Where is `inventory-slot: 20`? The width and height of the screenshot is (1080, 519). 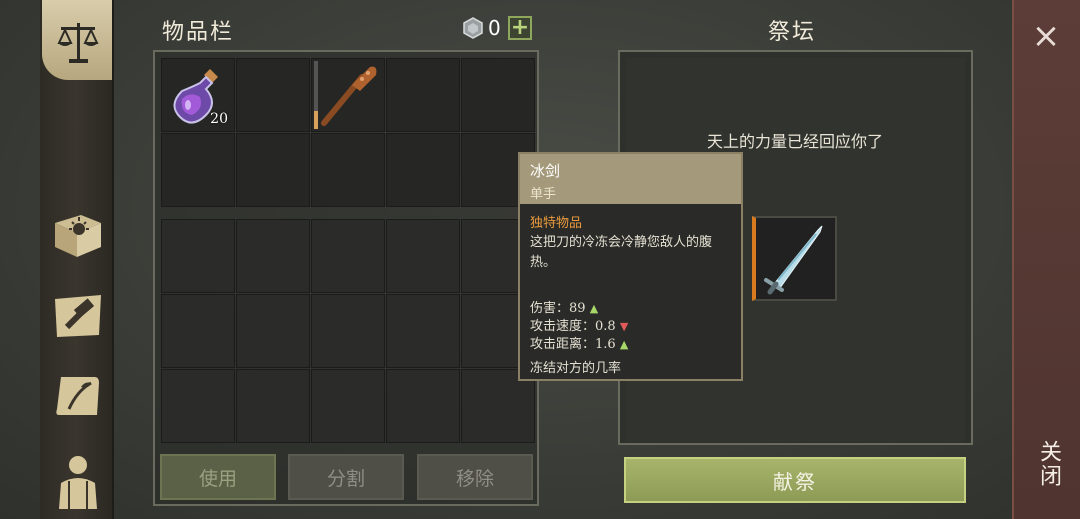 inventory-slot: 20 is located at coordinates (198, 95).